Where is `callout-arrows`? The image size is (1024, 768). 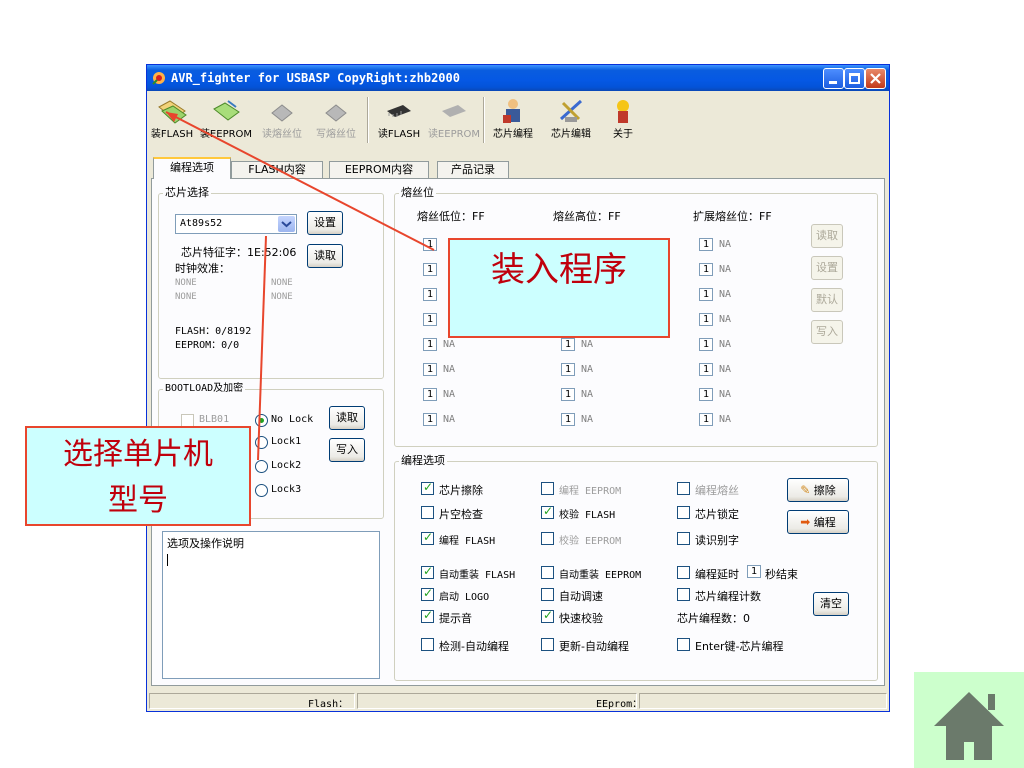
callout-arrows is located at coordinates (300, 286).